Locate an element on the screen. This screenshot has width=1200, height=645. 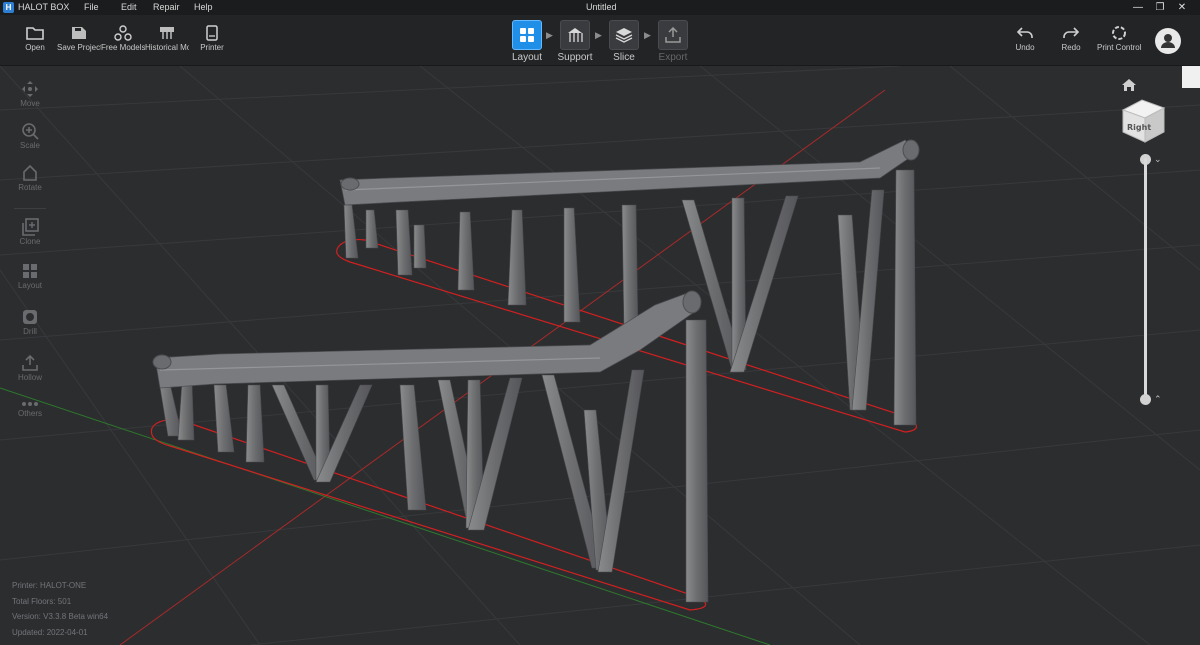
menu-edit: Edit is located at coordinates (129, 7).